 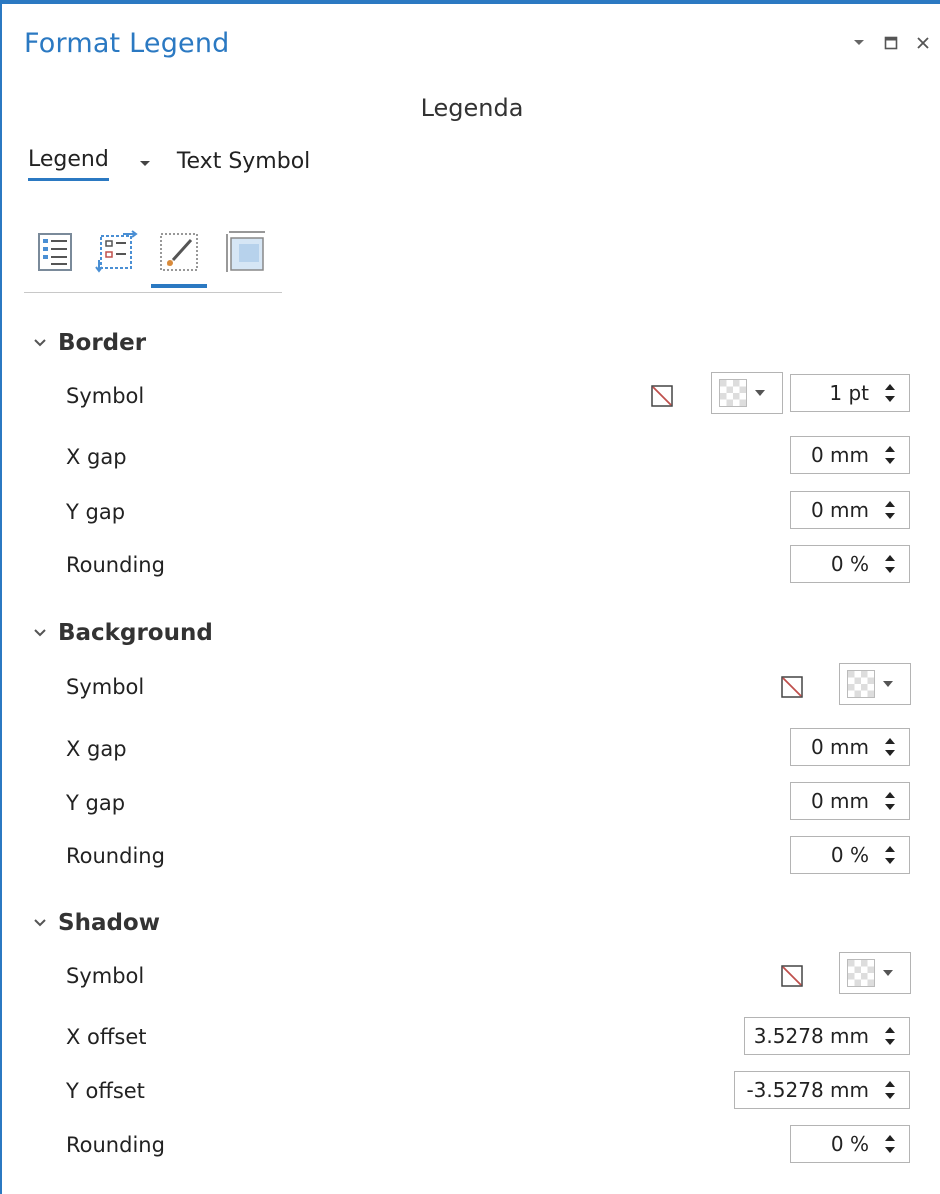 I want to click on icon-tab-bar, so click(x=153, y=256).